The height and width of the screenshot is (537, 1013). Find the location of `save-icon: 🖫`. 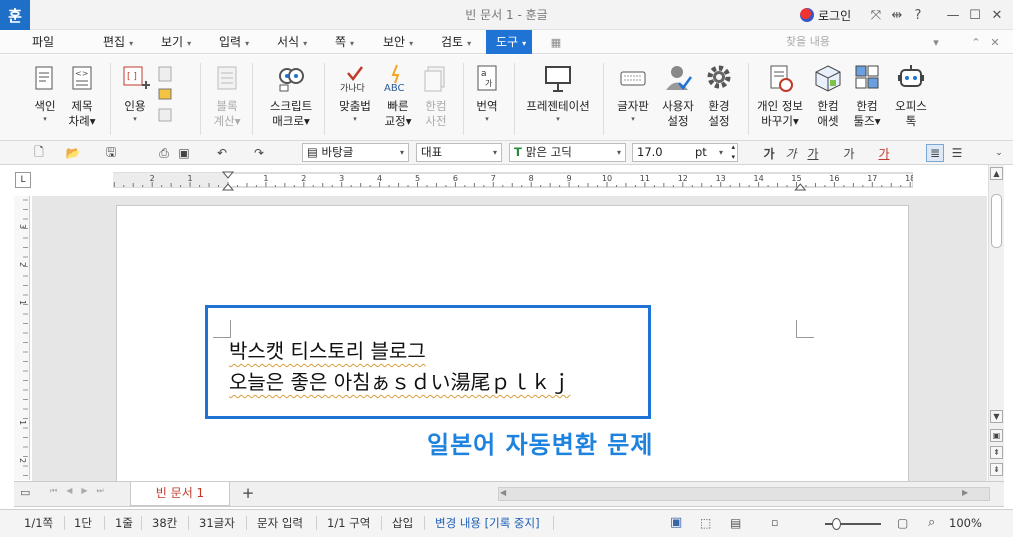

save-icon: 🖫 is located at coordinates (111, 153).